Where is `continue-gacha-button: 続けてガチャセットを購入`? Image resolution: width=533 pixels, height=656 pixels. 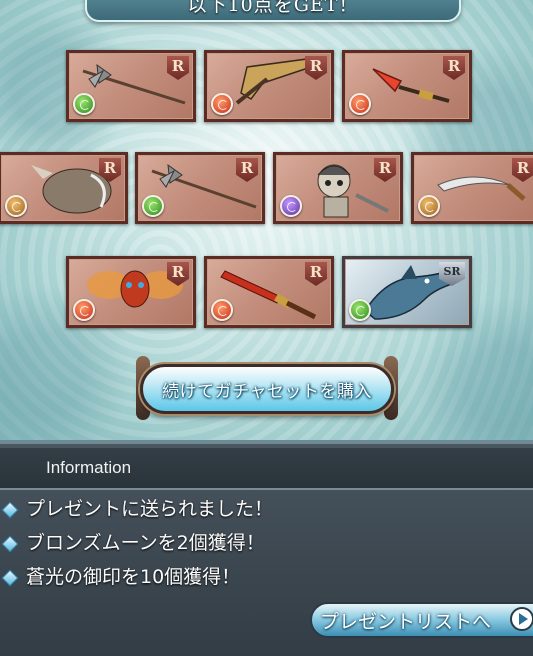
continue-gacha-button: 続けてガチャセットを購入 is located at coordinates (267, 389).